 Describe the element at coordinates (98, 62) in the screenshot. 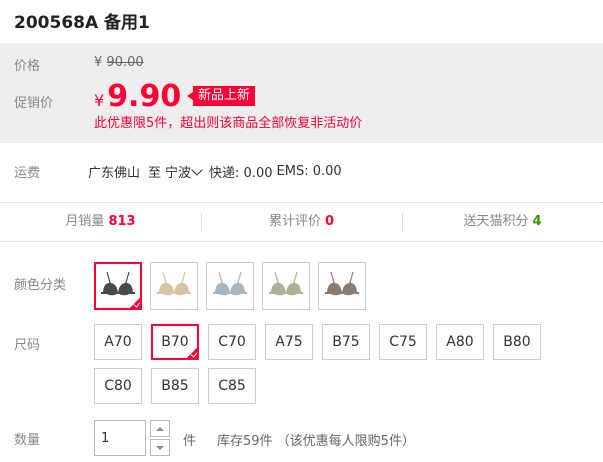

I see `currency-symbol: ¥` at that location.